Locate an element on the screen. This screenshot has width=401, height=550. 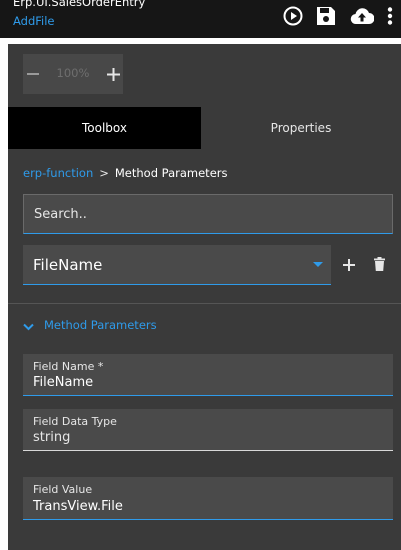
zoom-in-button is located at coordinates (113, 74).